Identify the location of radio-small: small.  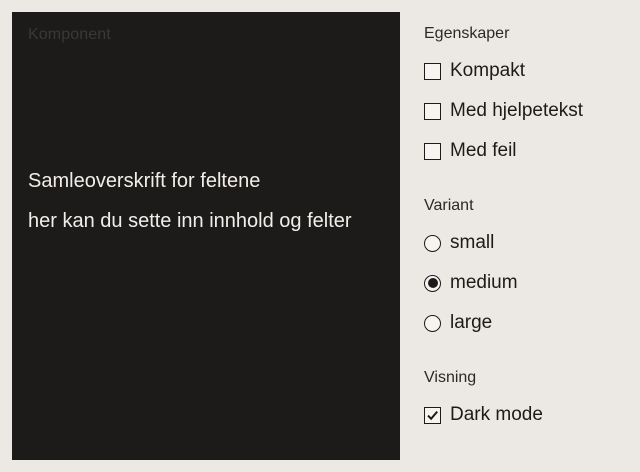
(459, 243).